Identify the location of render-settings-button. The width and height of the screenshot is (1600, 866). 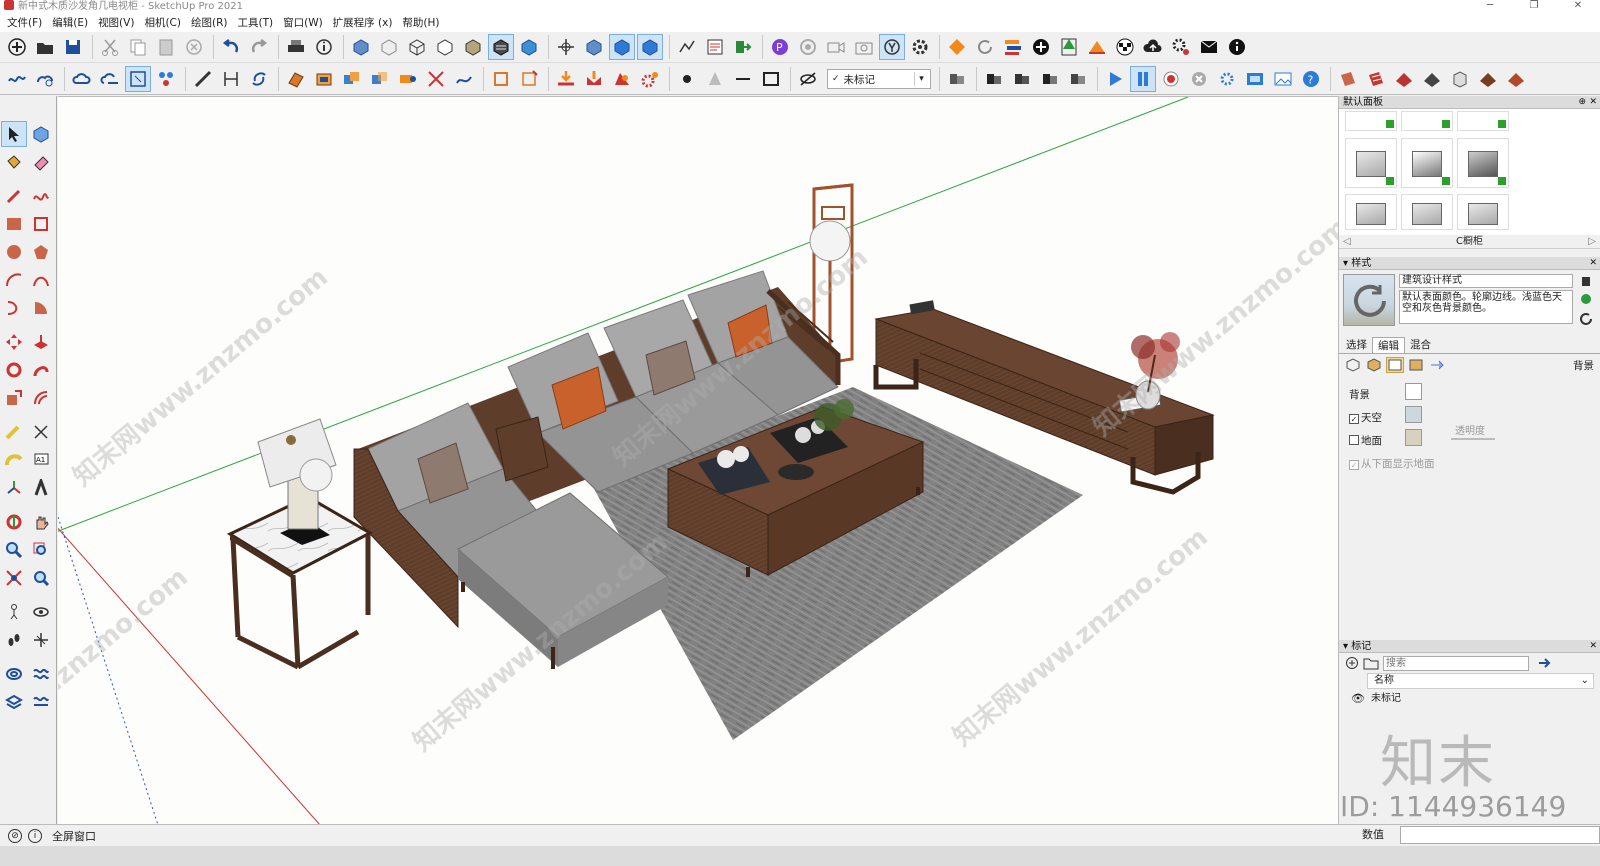
(1227, 79).